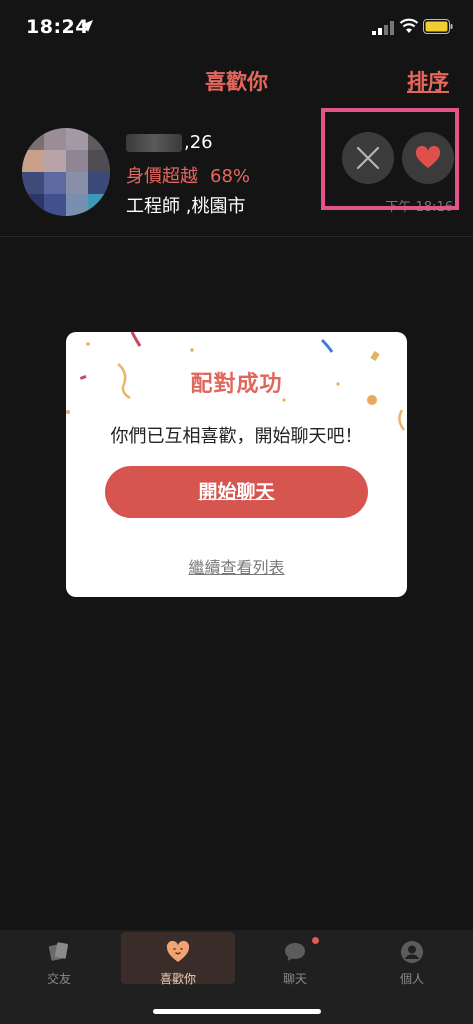 The image size is (473, 1024). What do you see at coordinates (236, 28) in the screenshot?
I see `status-bar: 18:24` at bounding box center [236, 28].